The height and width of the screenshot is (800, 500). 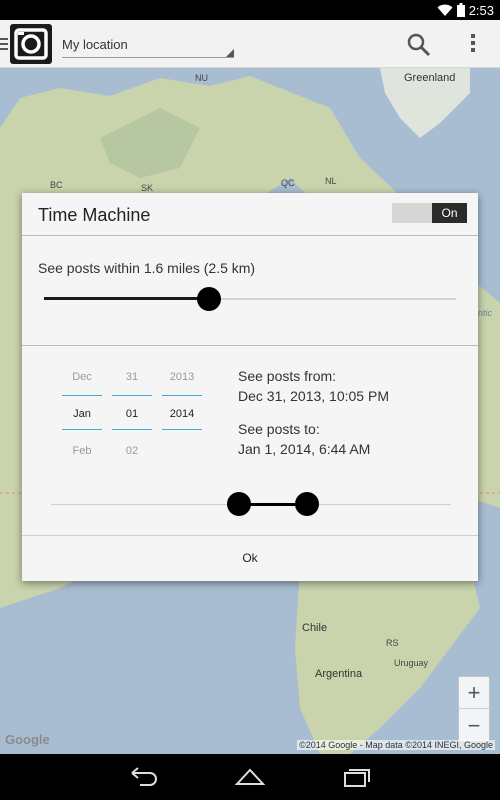 I want to click on day-bottom-line, so click(x=132, y=429).